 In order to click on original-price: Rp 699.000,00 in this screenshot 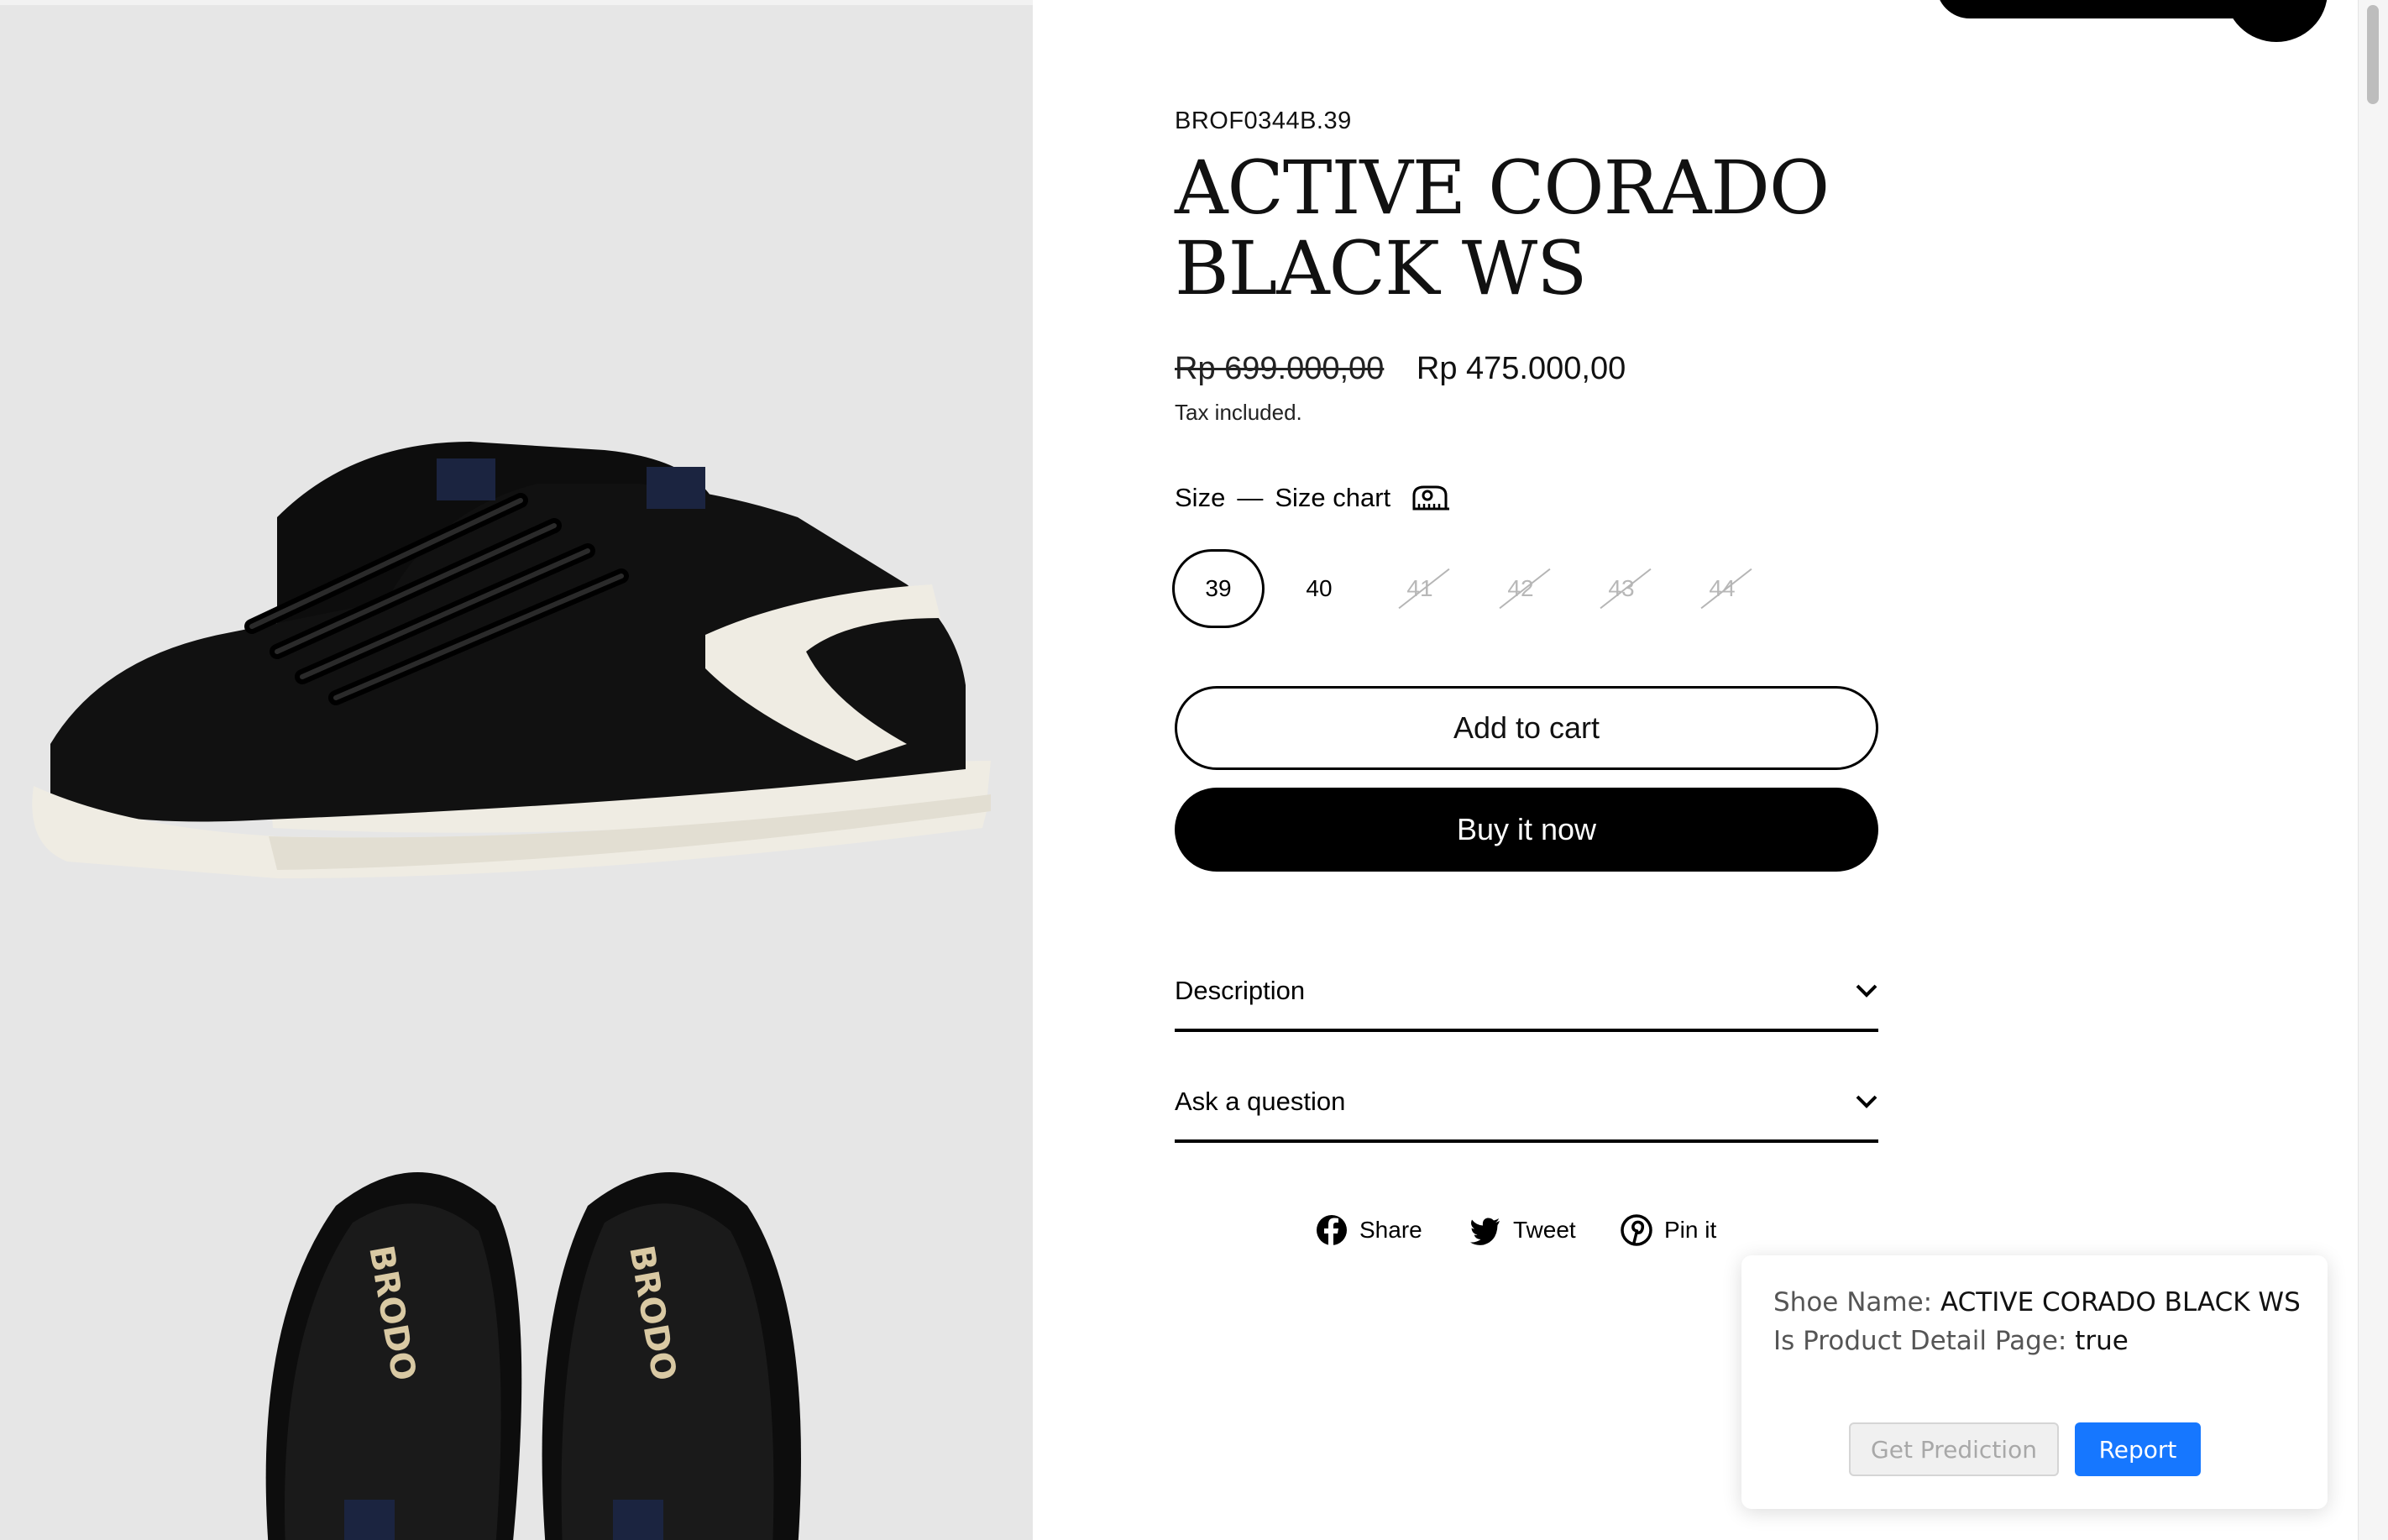, I will do `click(1280, 368)`.